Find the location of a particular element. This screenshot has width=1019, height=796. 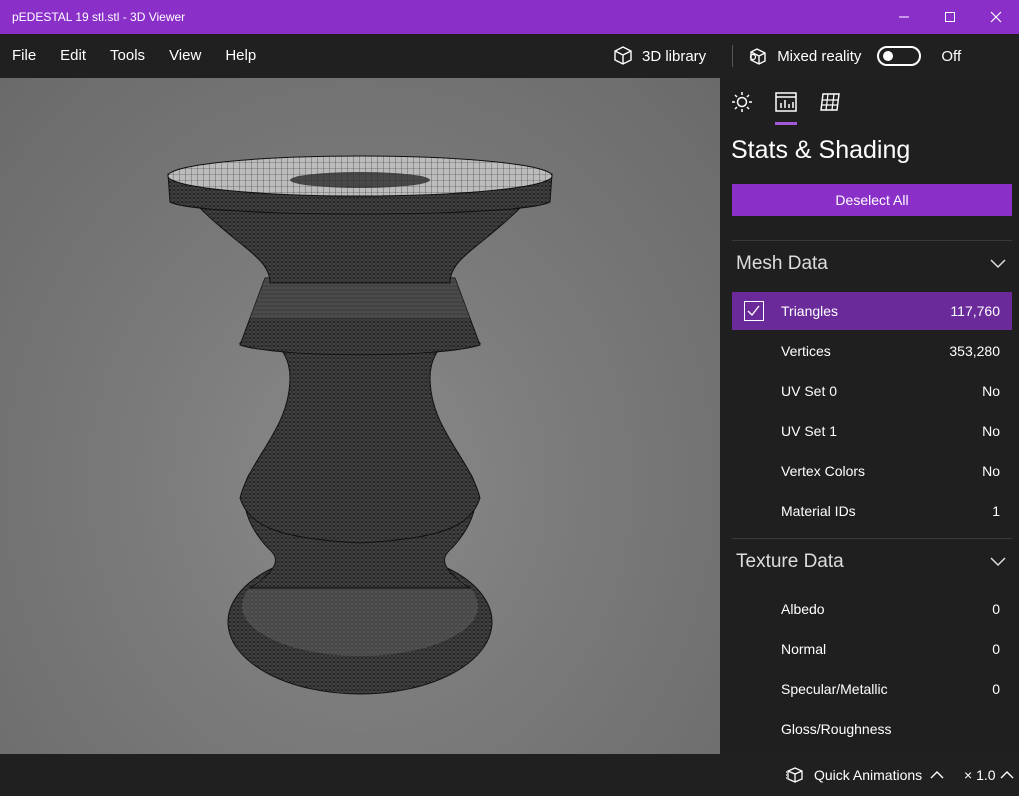

mesh-row-vertex-colors: Vertex Colors No is located at coordinates (872, 471).